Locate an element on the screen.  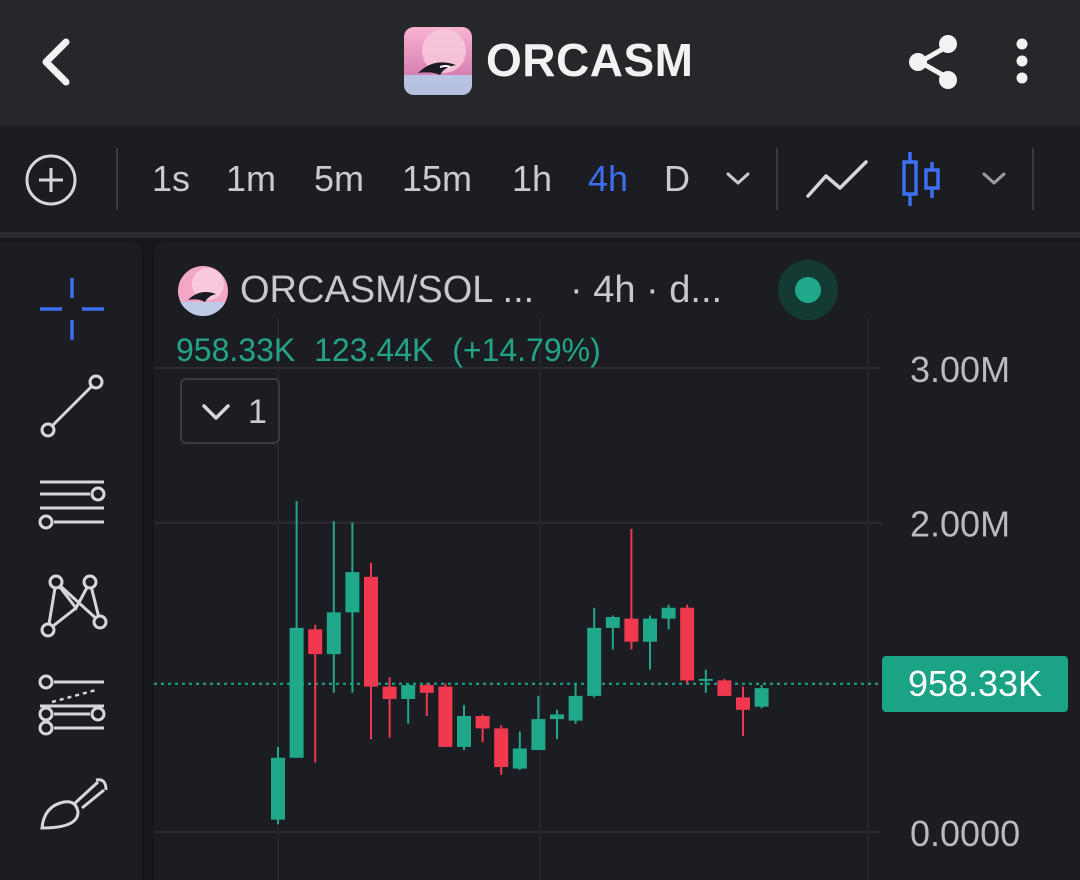
legend-values: 958.33K 123.44K (+14.79%) is located at coordinates (393, 350).